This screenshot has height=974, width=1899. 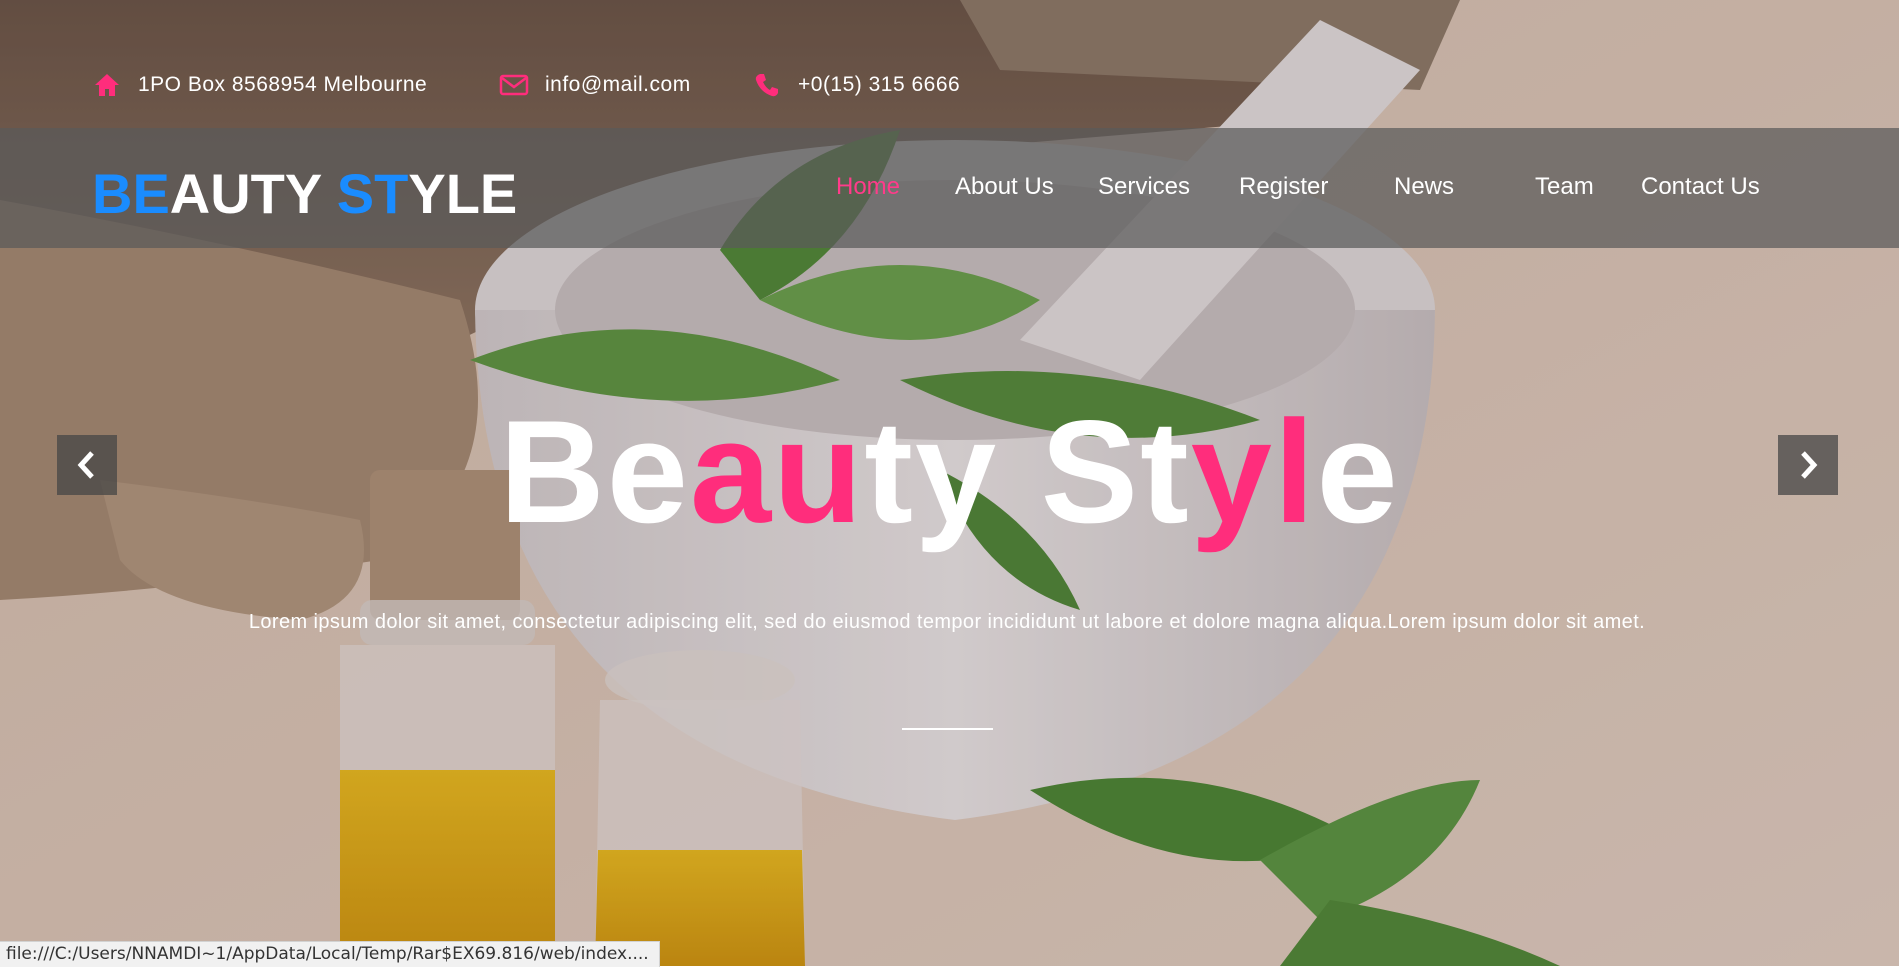 What do you see at coordinates (1358, 471) in the screenshot?
I see `hero-title-part: e` at bounding box center [1358, 471].